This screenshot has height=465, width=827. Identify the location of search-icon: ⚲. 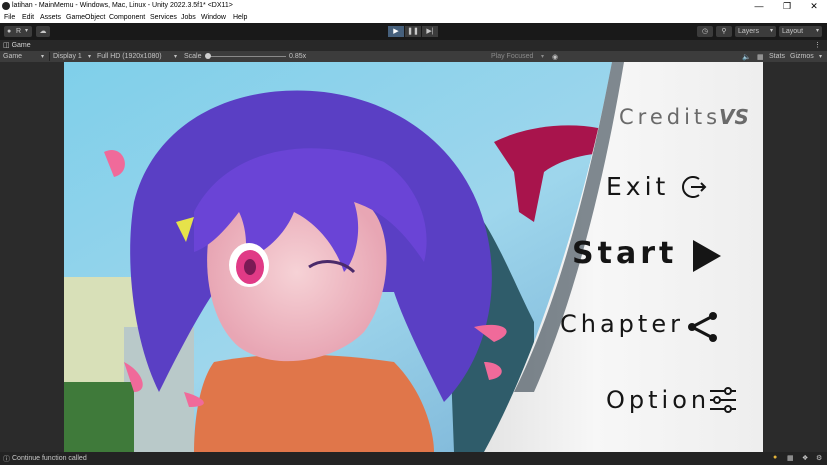
(724, 31).